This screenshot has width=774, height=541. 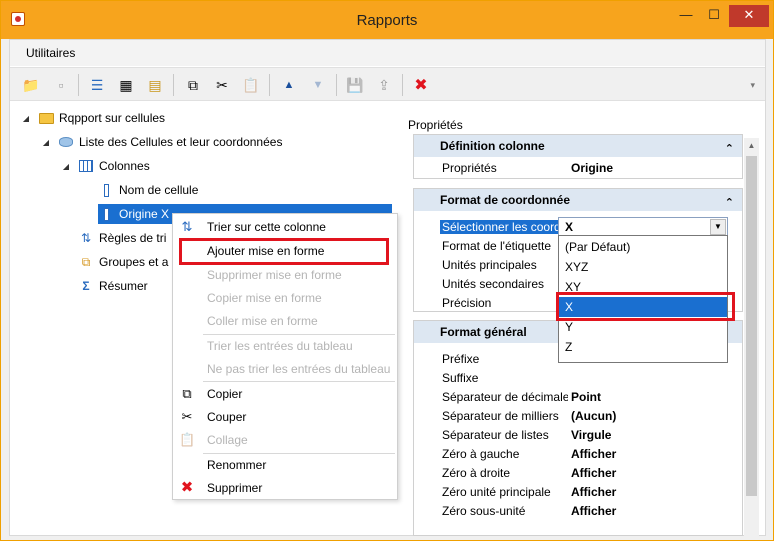 I want to click on property-value: (Aucun), so click(x=594, y=416).